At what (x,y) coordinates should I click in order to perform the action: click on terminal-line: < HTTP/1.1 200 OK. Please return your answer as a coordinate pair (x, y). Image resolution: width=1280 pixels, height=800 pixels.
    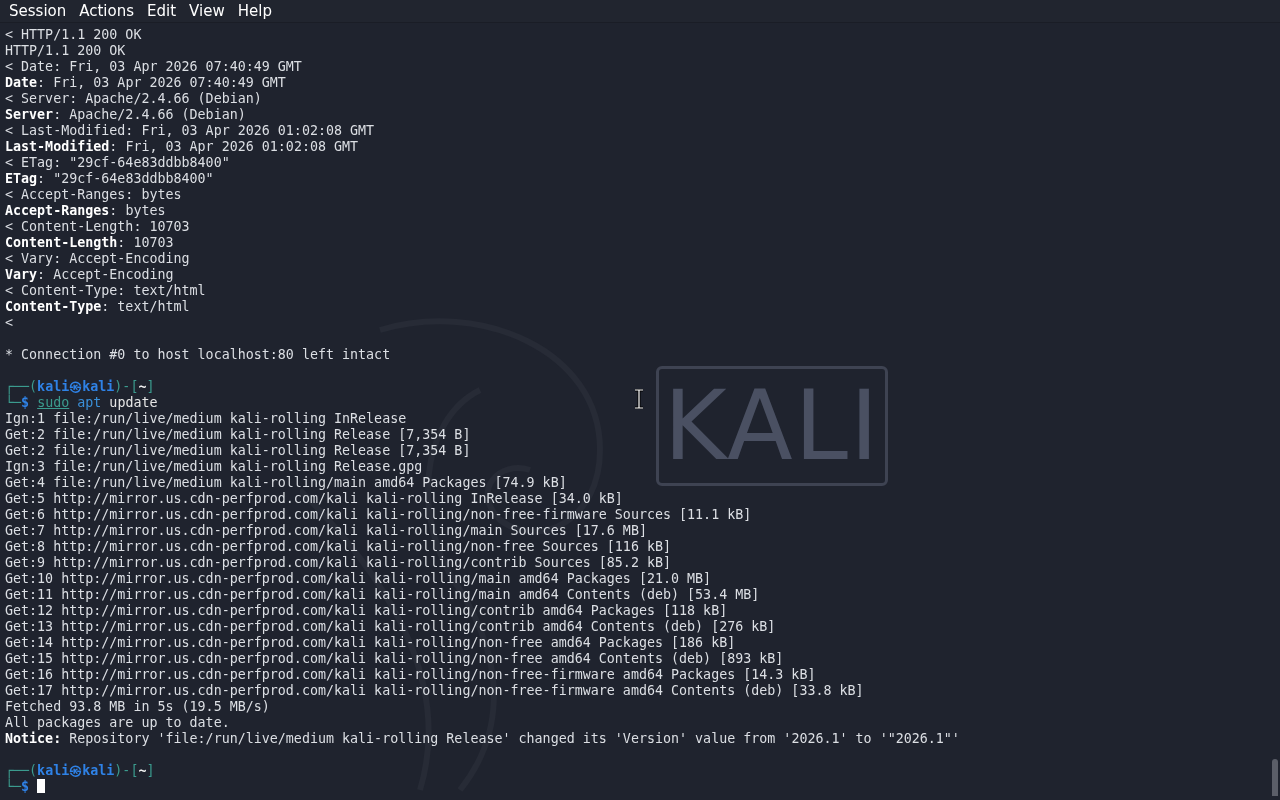
    Looking at the image, I should click on (73, 35).